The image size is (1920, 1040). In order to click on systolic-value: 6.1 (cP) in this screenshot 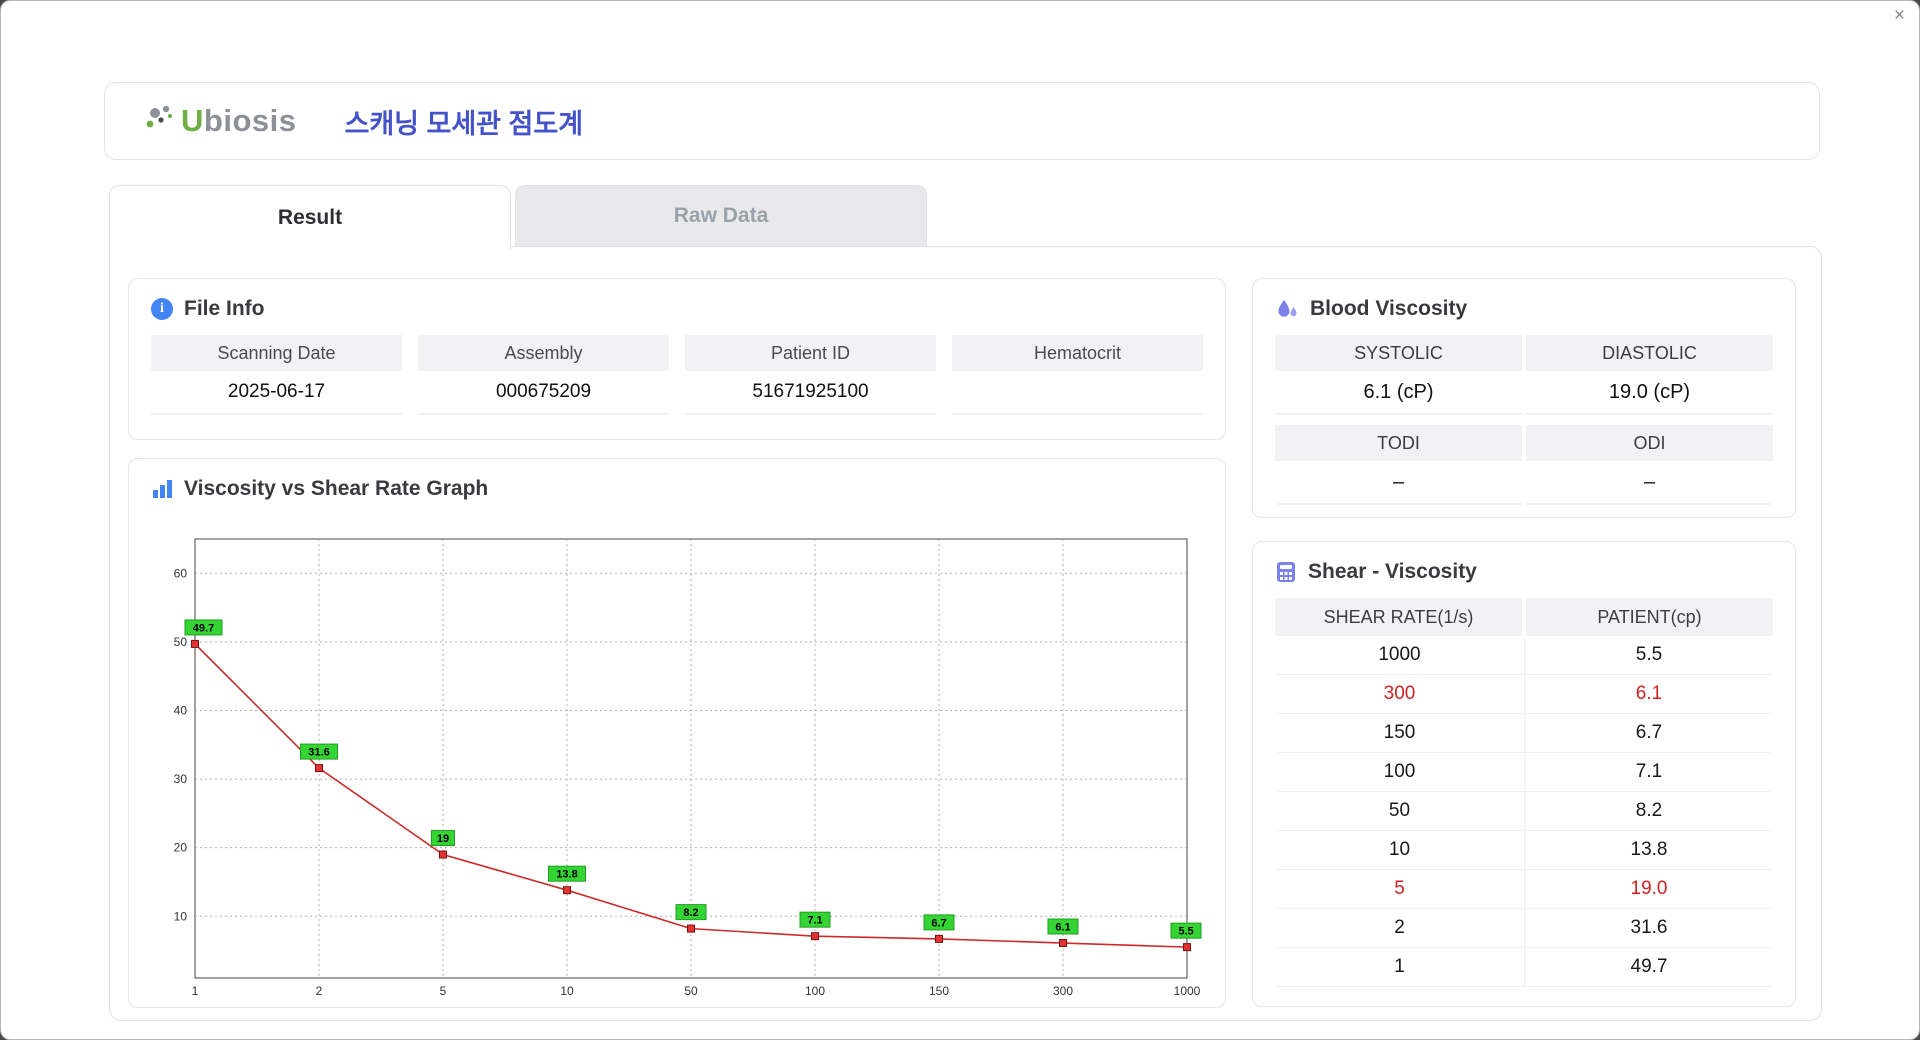, I will do `click(1398, 393)`.